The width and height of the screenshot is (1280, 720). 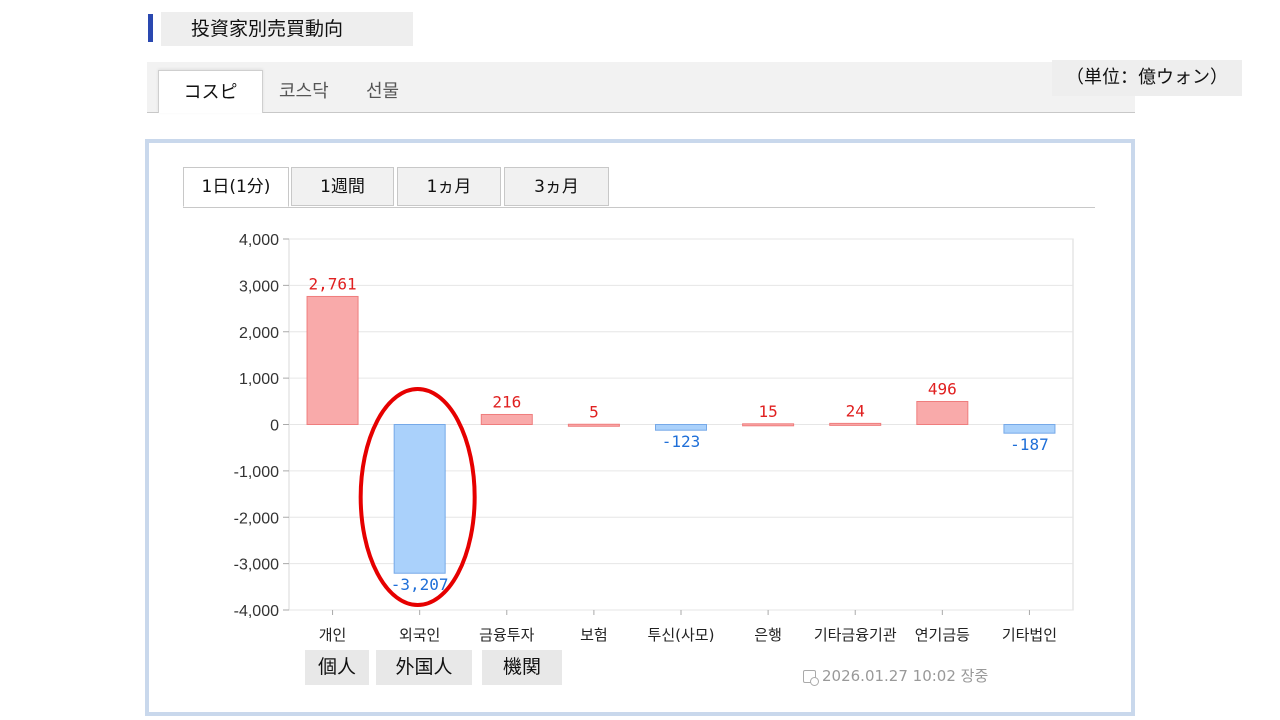 I want to click on data-label: 24, so click(x=855, y=410).